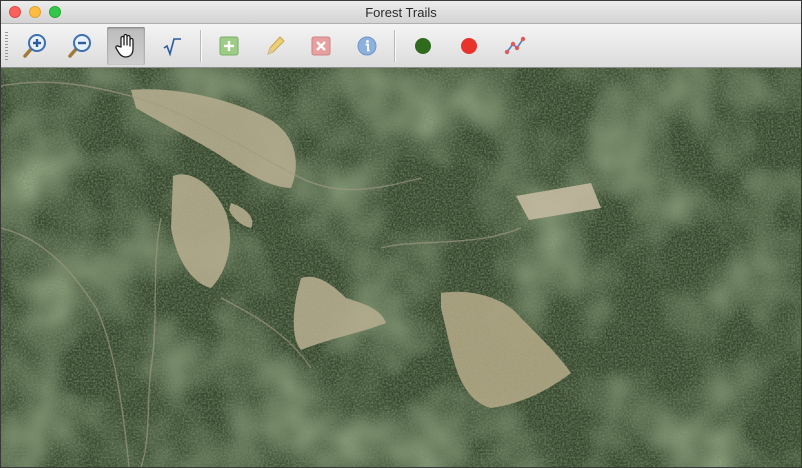 The width and height of the screenshot is (802, 468). I want to click on edit-pencil-icon, so click(276, 45).